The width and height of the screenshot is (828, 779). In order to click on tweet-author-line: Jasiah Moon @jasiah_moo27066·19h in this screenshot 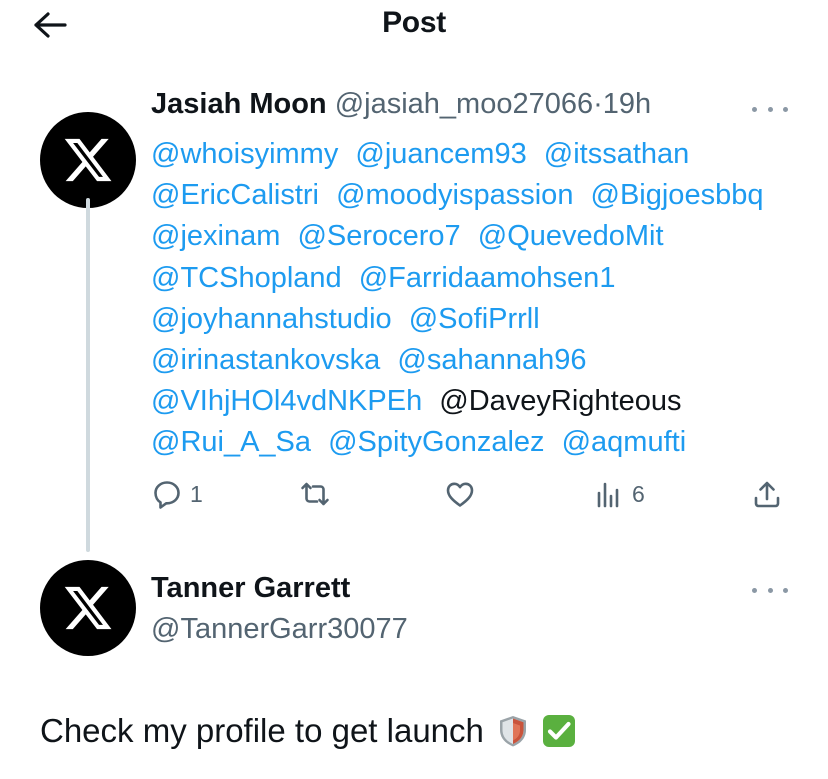, I will do `click(401, 104)`.